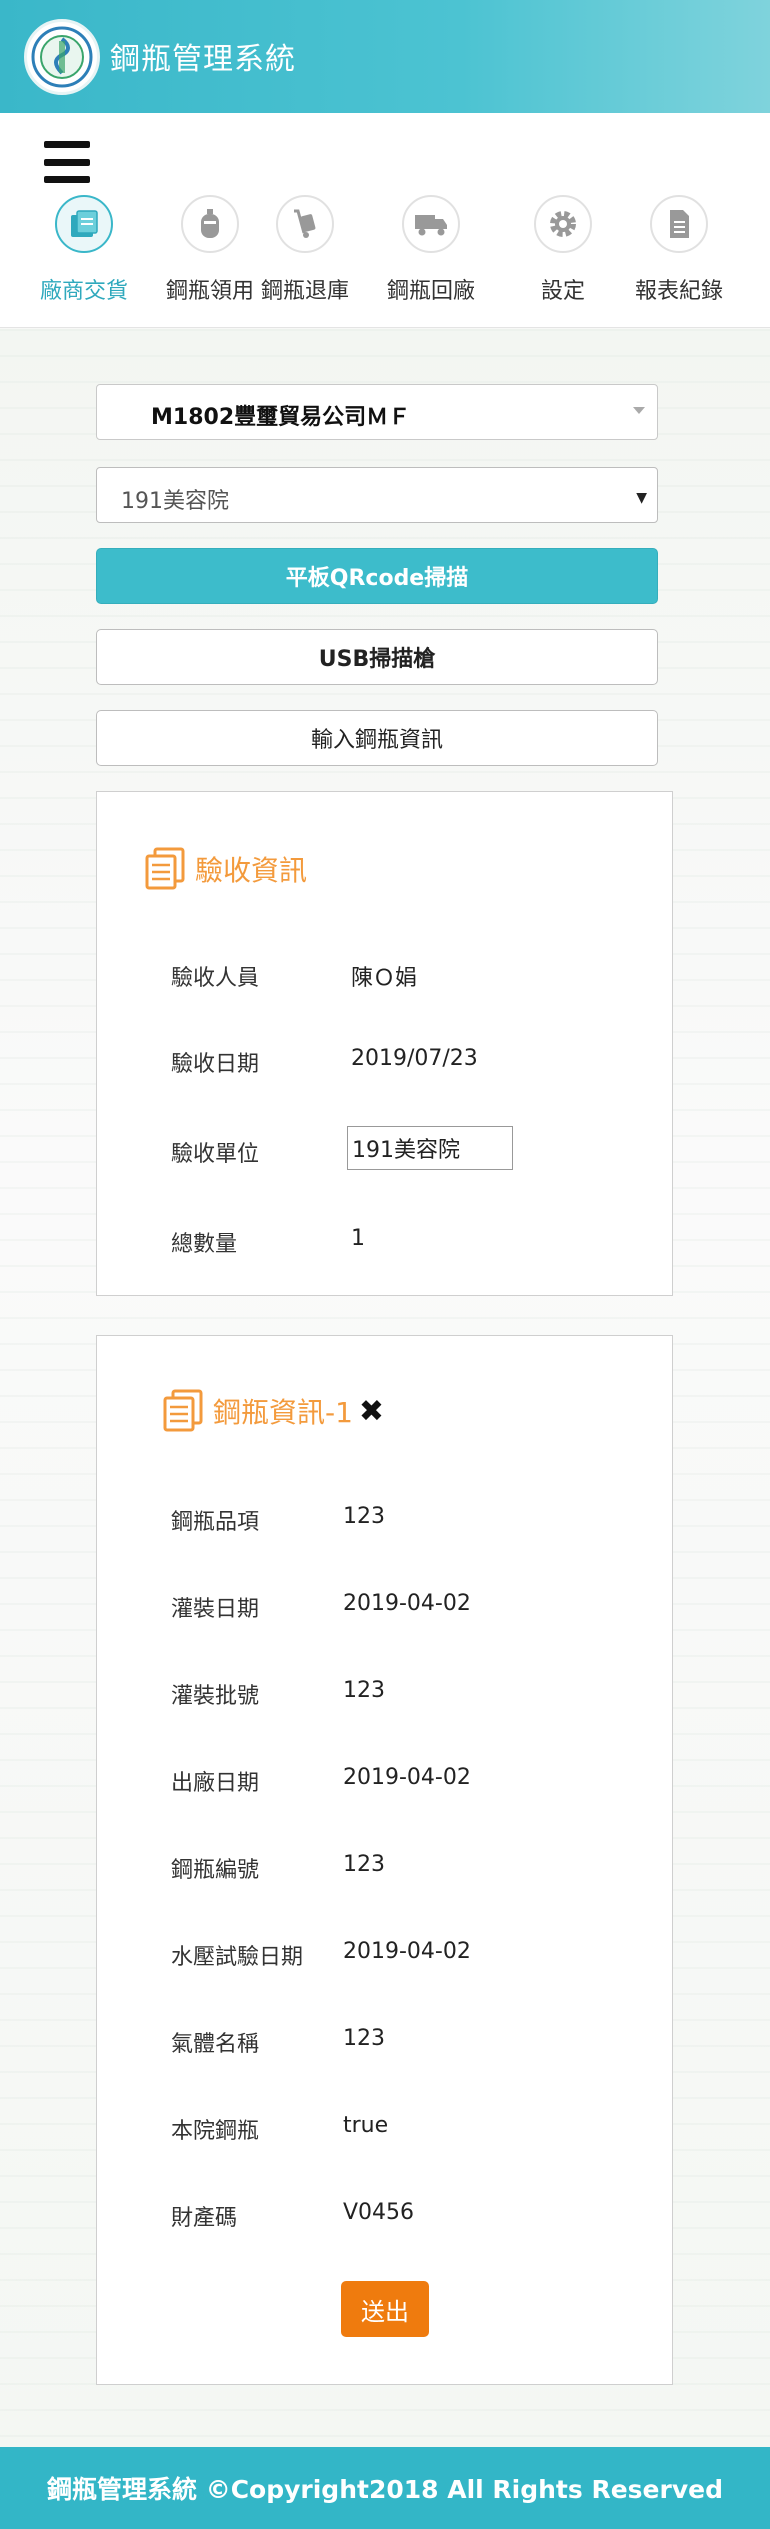 The height and width of the screenshot is (2529, 770). What do you see at coordinates (84, 224) in the screenshot?
I see `delivery-icon` at bounding box center [84, 224].